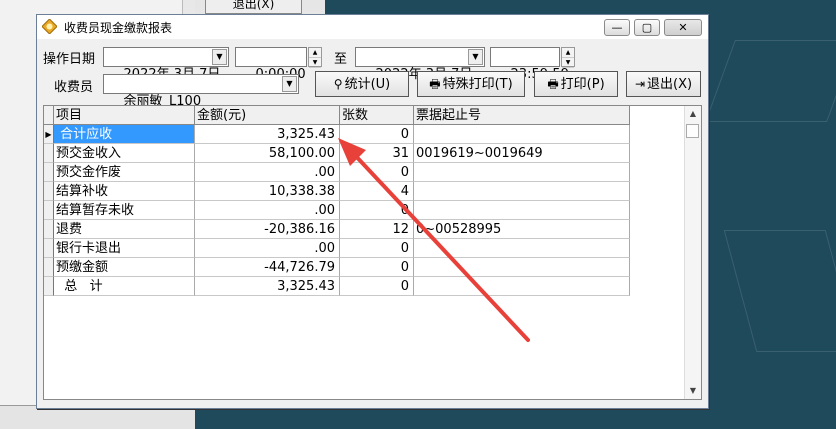 Image resolution: width=836 pixels, height=429 pixels. I want to click on row-header-corner, so click(49, 115).